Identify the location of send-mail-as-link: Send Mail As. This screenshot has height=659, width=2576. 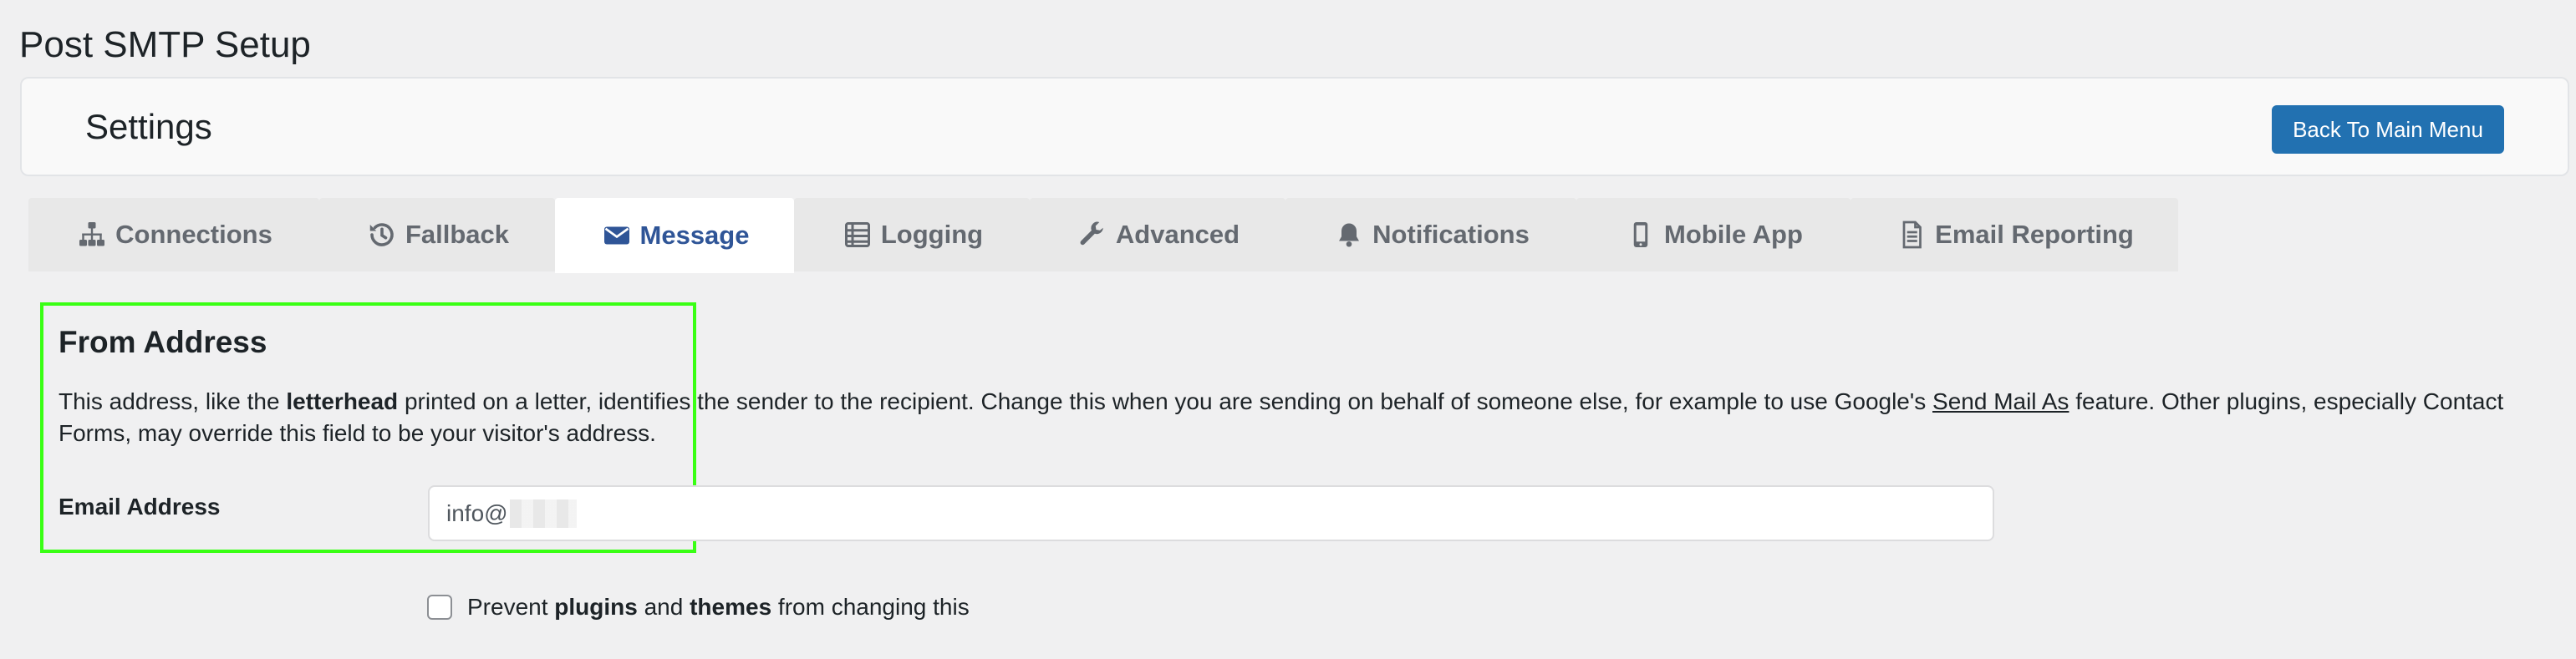
(2000, 401).